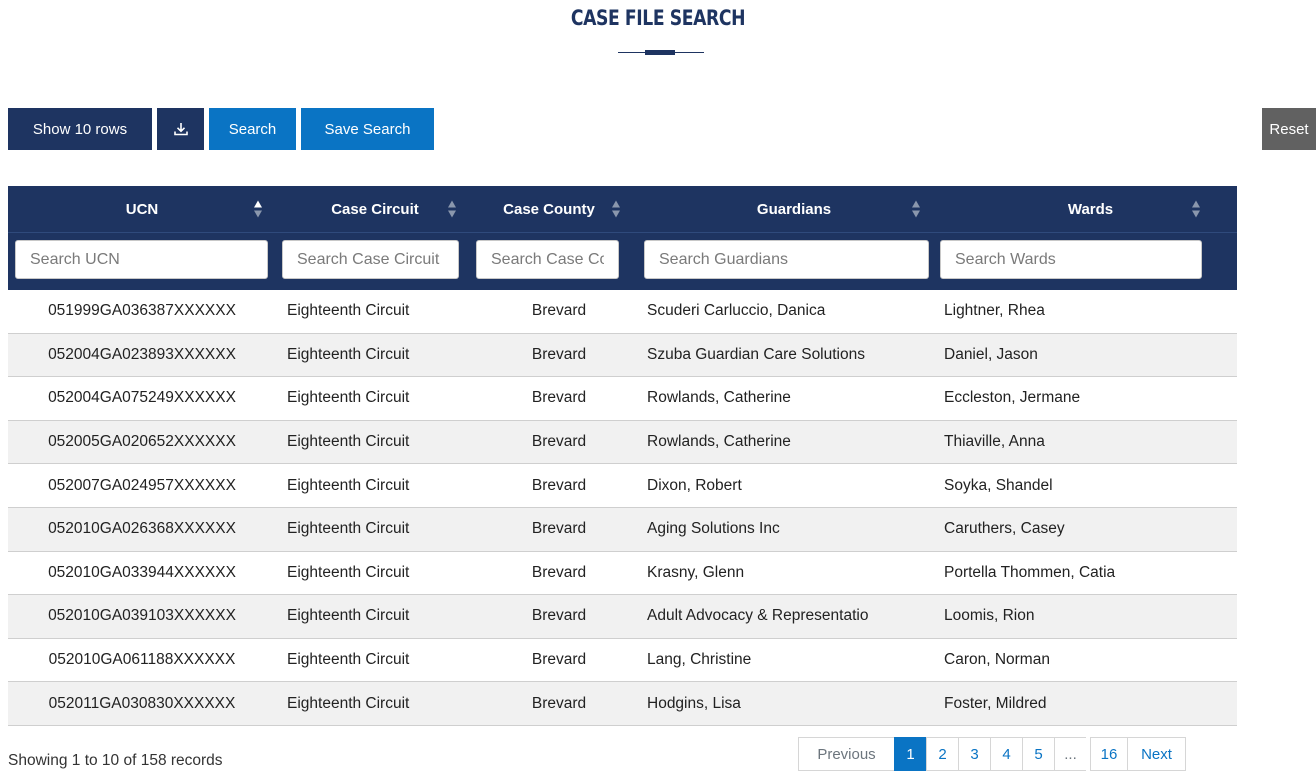 Image resolution: width=1316 pixels, height=771 pixels. Describe the element at coordinates (142, 529) in the screenshot. I see `ucn-cell: 052010GA026368XXXXXX` at that location.